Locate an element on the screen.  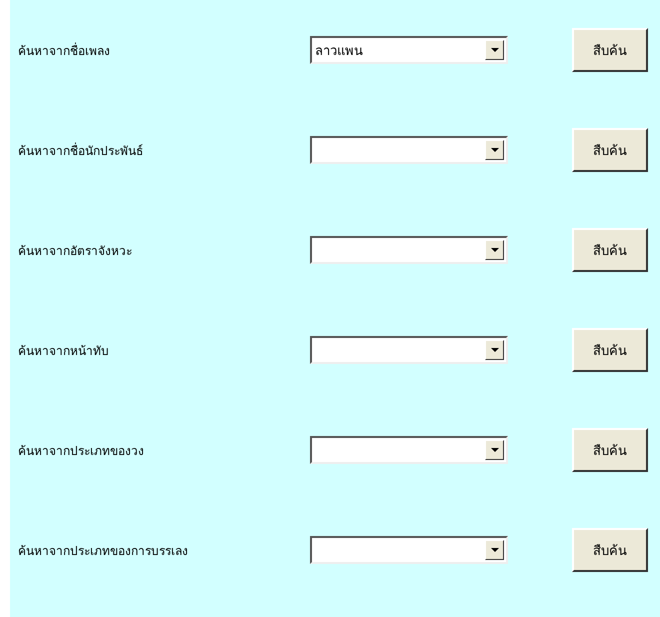
dropdown-field: ลาวแพน is located at coordinates (409, 50).